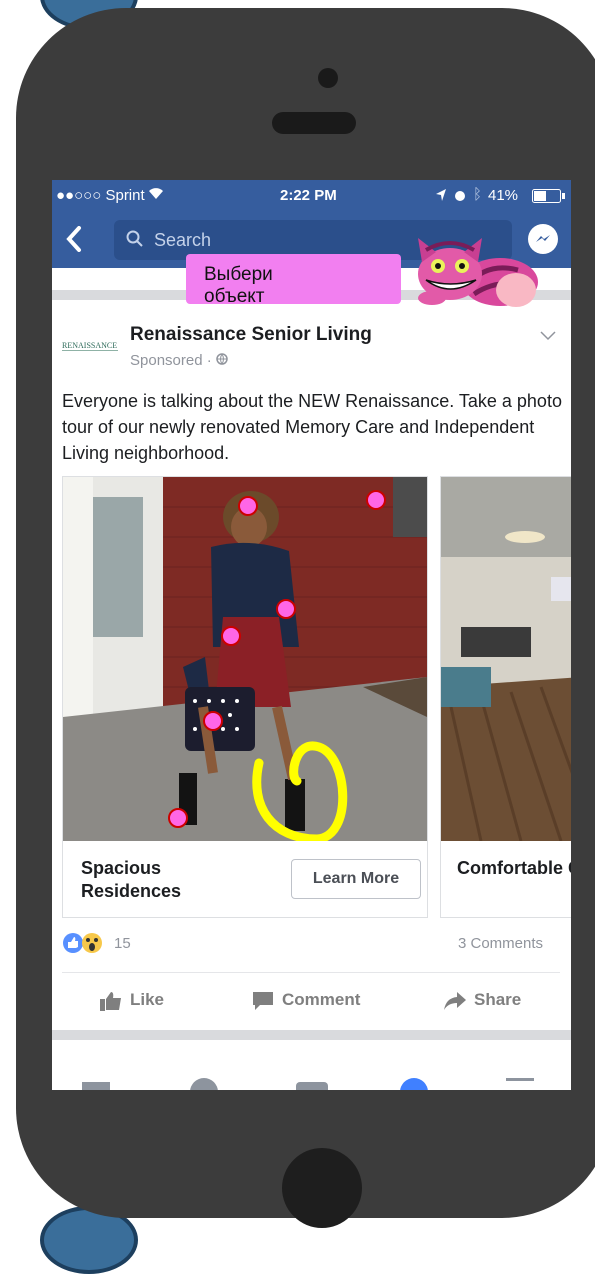 This screenshot has height=1274, width=595. What do you see at coordinates (204, 1083) in the screenshot?
I see `video-icon` at bounding box center [204, 1083].